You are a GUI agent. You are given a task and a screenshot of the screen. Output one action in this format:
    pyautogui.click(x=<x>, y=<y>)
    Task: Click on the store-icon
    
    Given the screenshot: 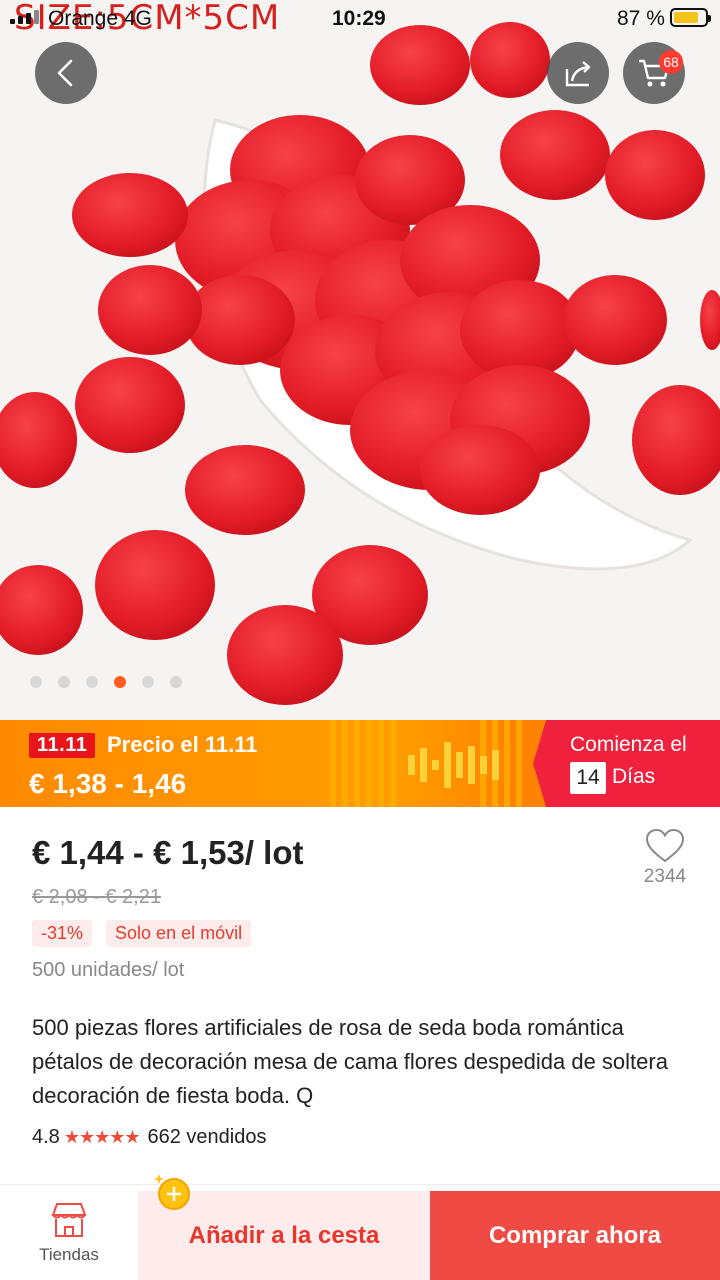 What is the action you would take?
    pyautogui.click(x=69, y=1220)
    